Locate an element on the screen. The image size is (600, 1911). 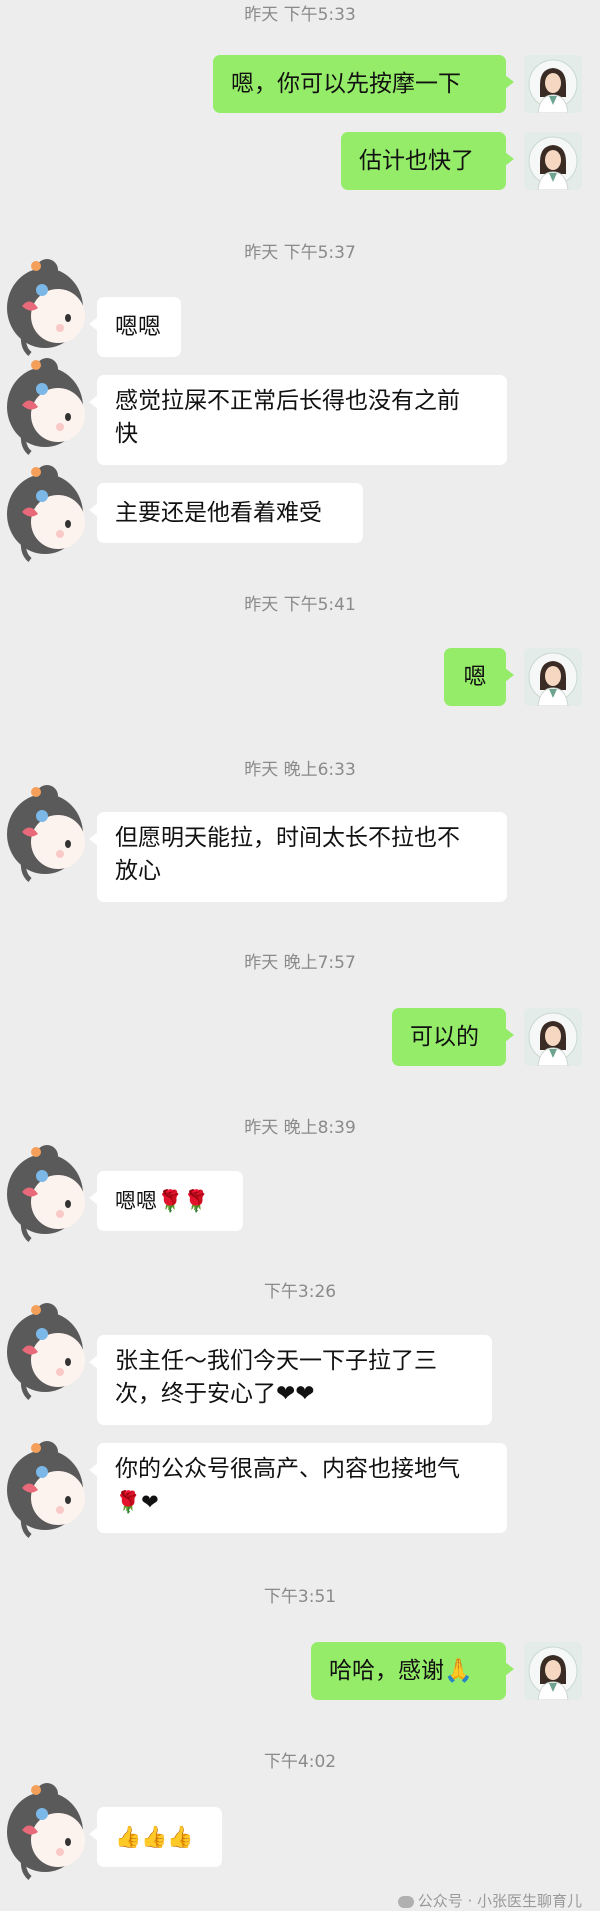
message-text-line: 但愿明天能拉，时间太长不拉也不 is located at coordinates (287, 838).